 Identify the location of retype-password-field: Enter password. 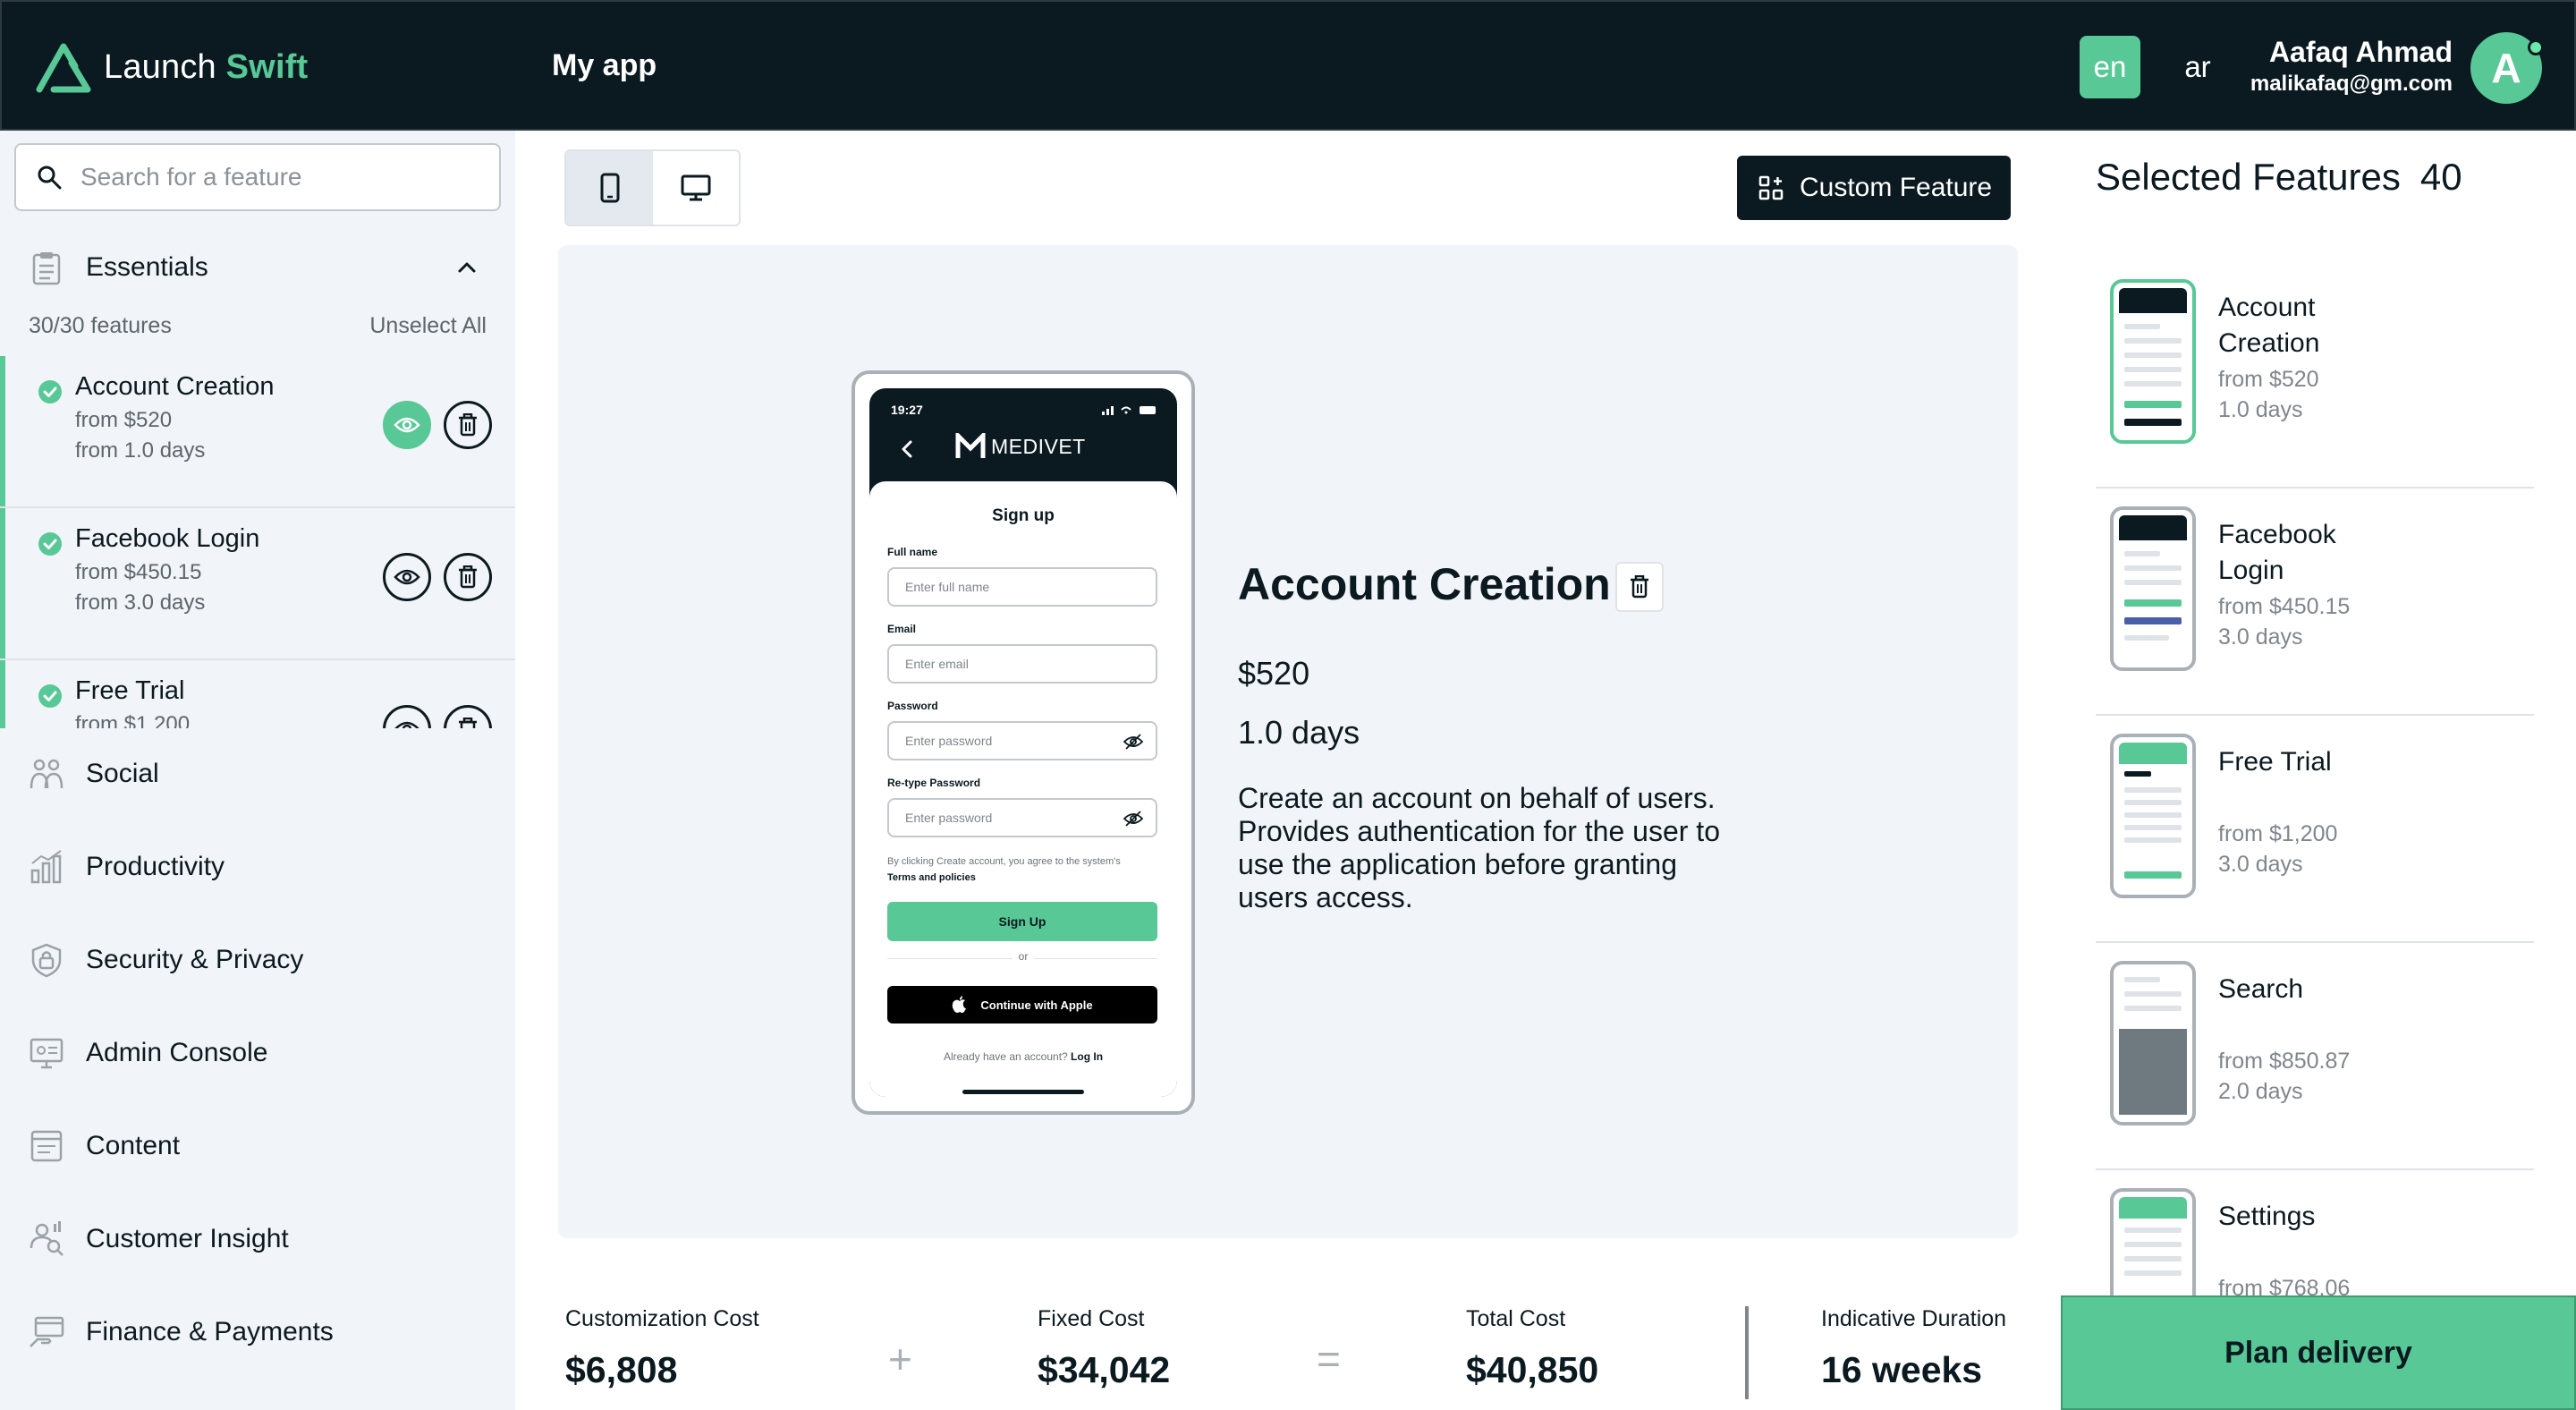
(1022, 818).